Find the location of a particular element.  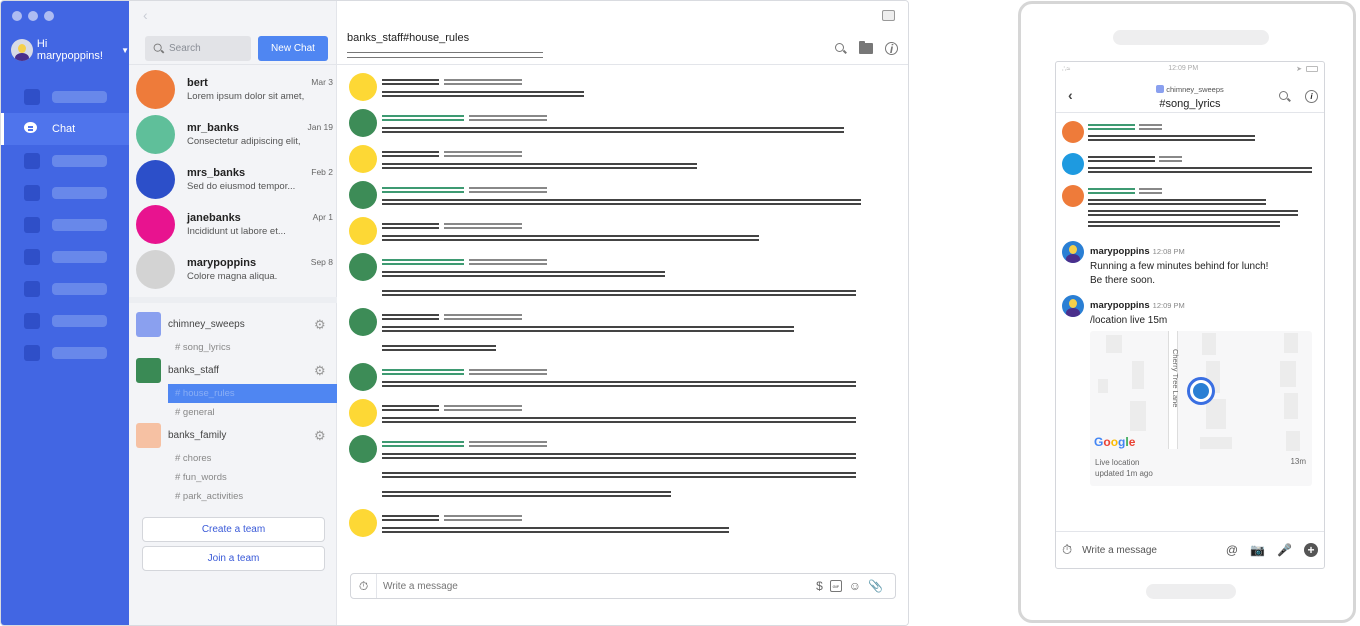

phone-speaker is located at coordinates (1191, 37).